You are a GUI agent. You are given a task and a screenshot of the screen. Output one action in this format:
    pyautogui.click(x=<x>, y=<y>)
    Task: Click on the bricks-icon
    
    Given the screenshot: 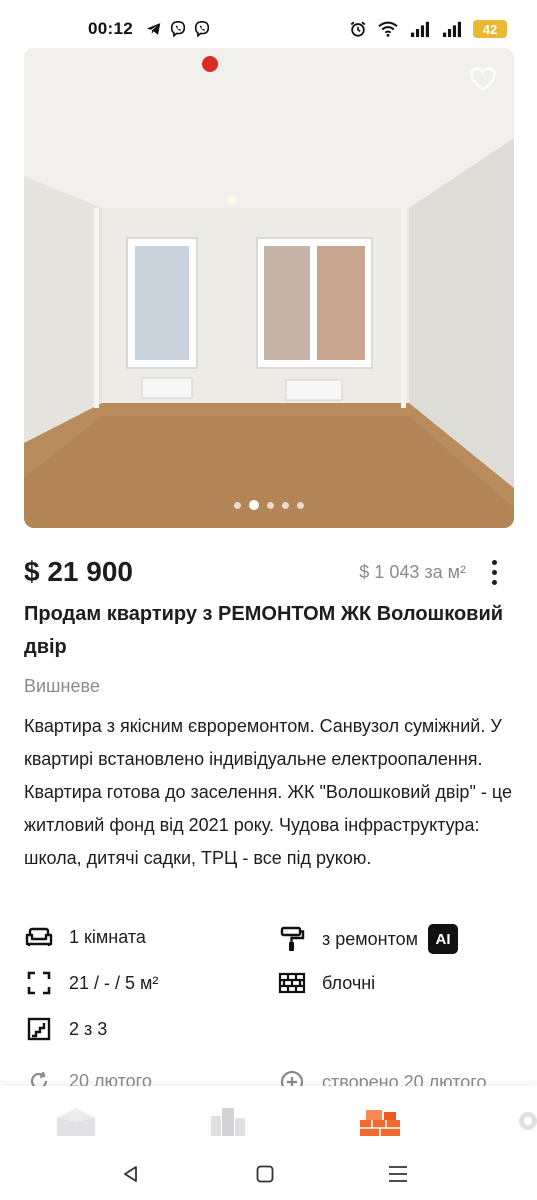 What is the action you would take?
    pyautogui.click(x=380, y=1123)
    